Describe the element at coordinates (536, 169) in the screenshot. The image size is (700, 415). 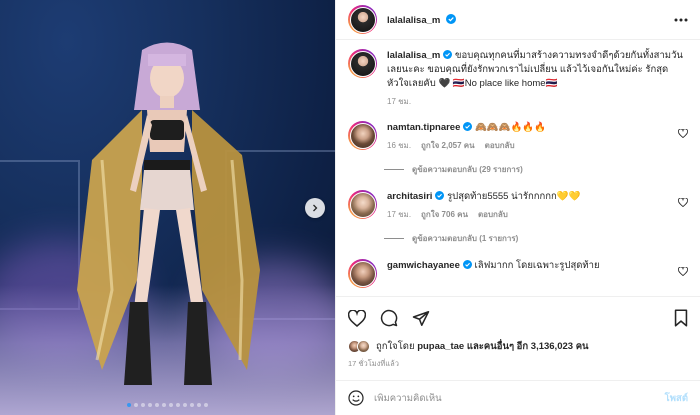
I see `view-replies-button: ดูข้อความตอบกลับ (29 รายการ)` at that location.